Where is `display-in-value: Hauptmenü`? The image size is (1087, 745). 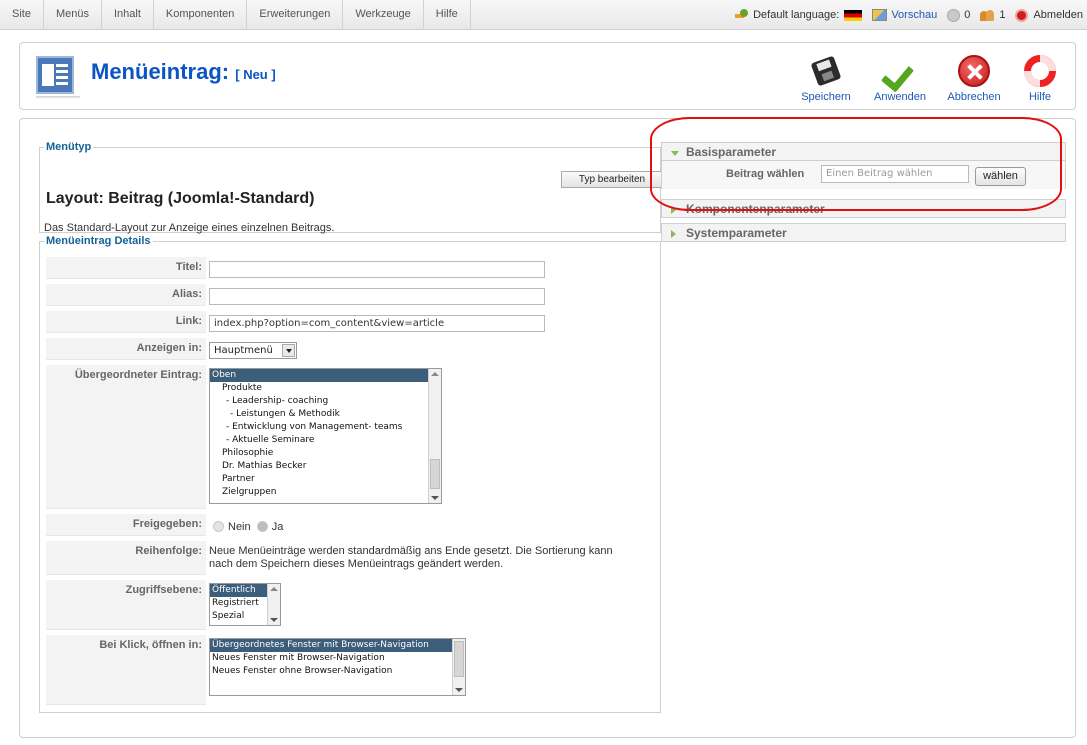 display-in-value: Hauptmenü is located at coordinates (243, 350).